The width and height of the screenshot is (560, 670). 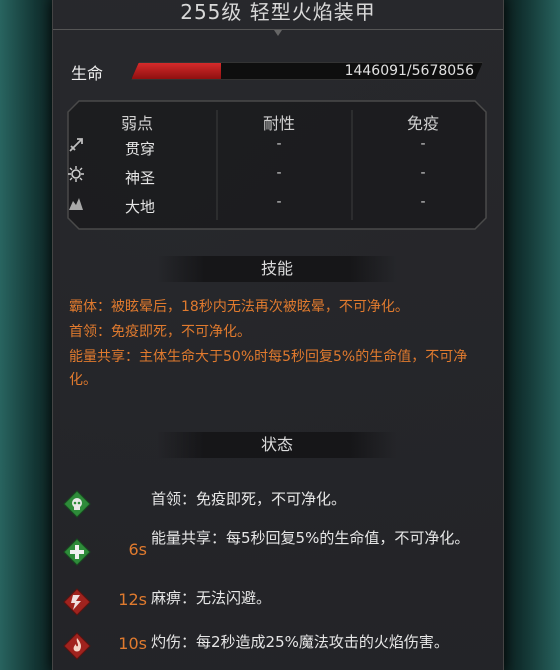 I want to click on res-header-immune: 免疫, so click(x=422, y=123).